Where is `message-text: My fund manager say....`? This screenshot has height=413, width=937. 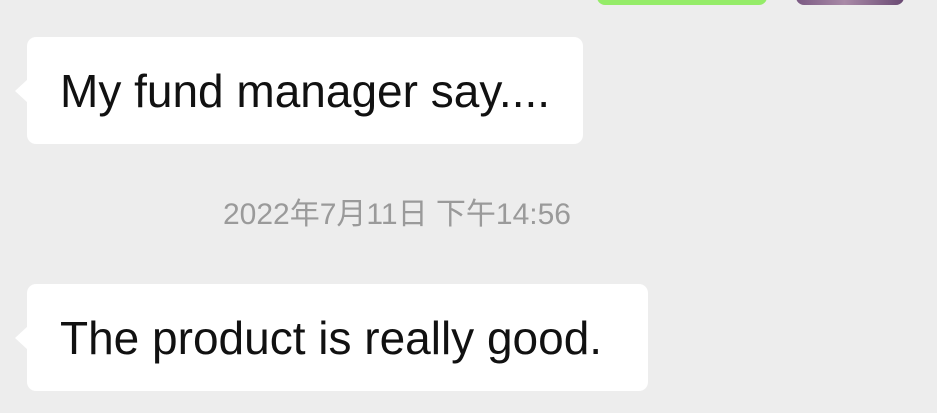
message-text: My fund manager say.... is located at coordinates (305, 90).